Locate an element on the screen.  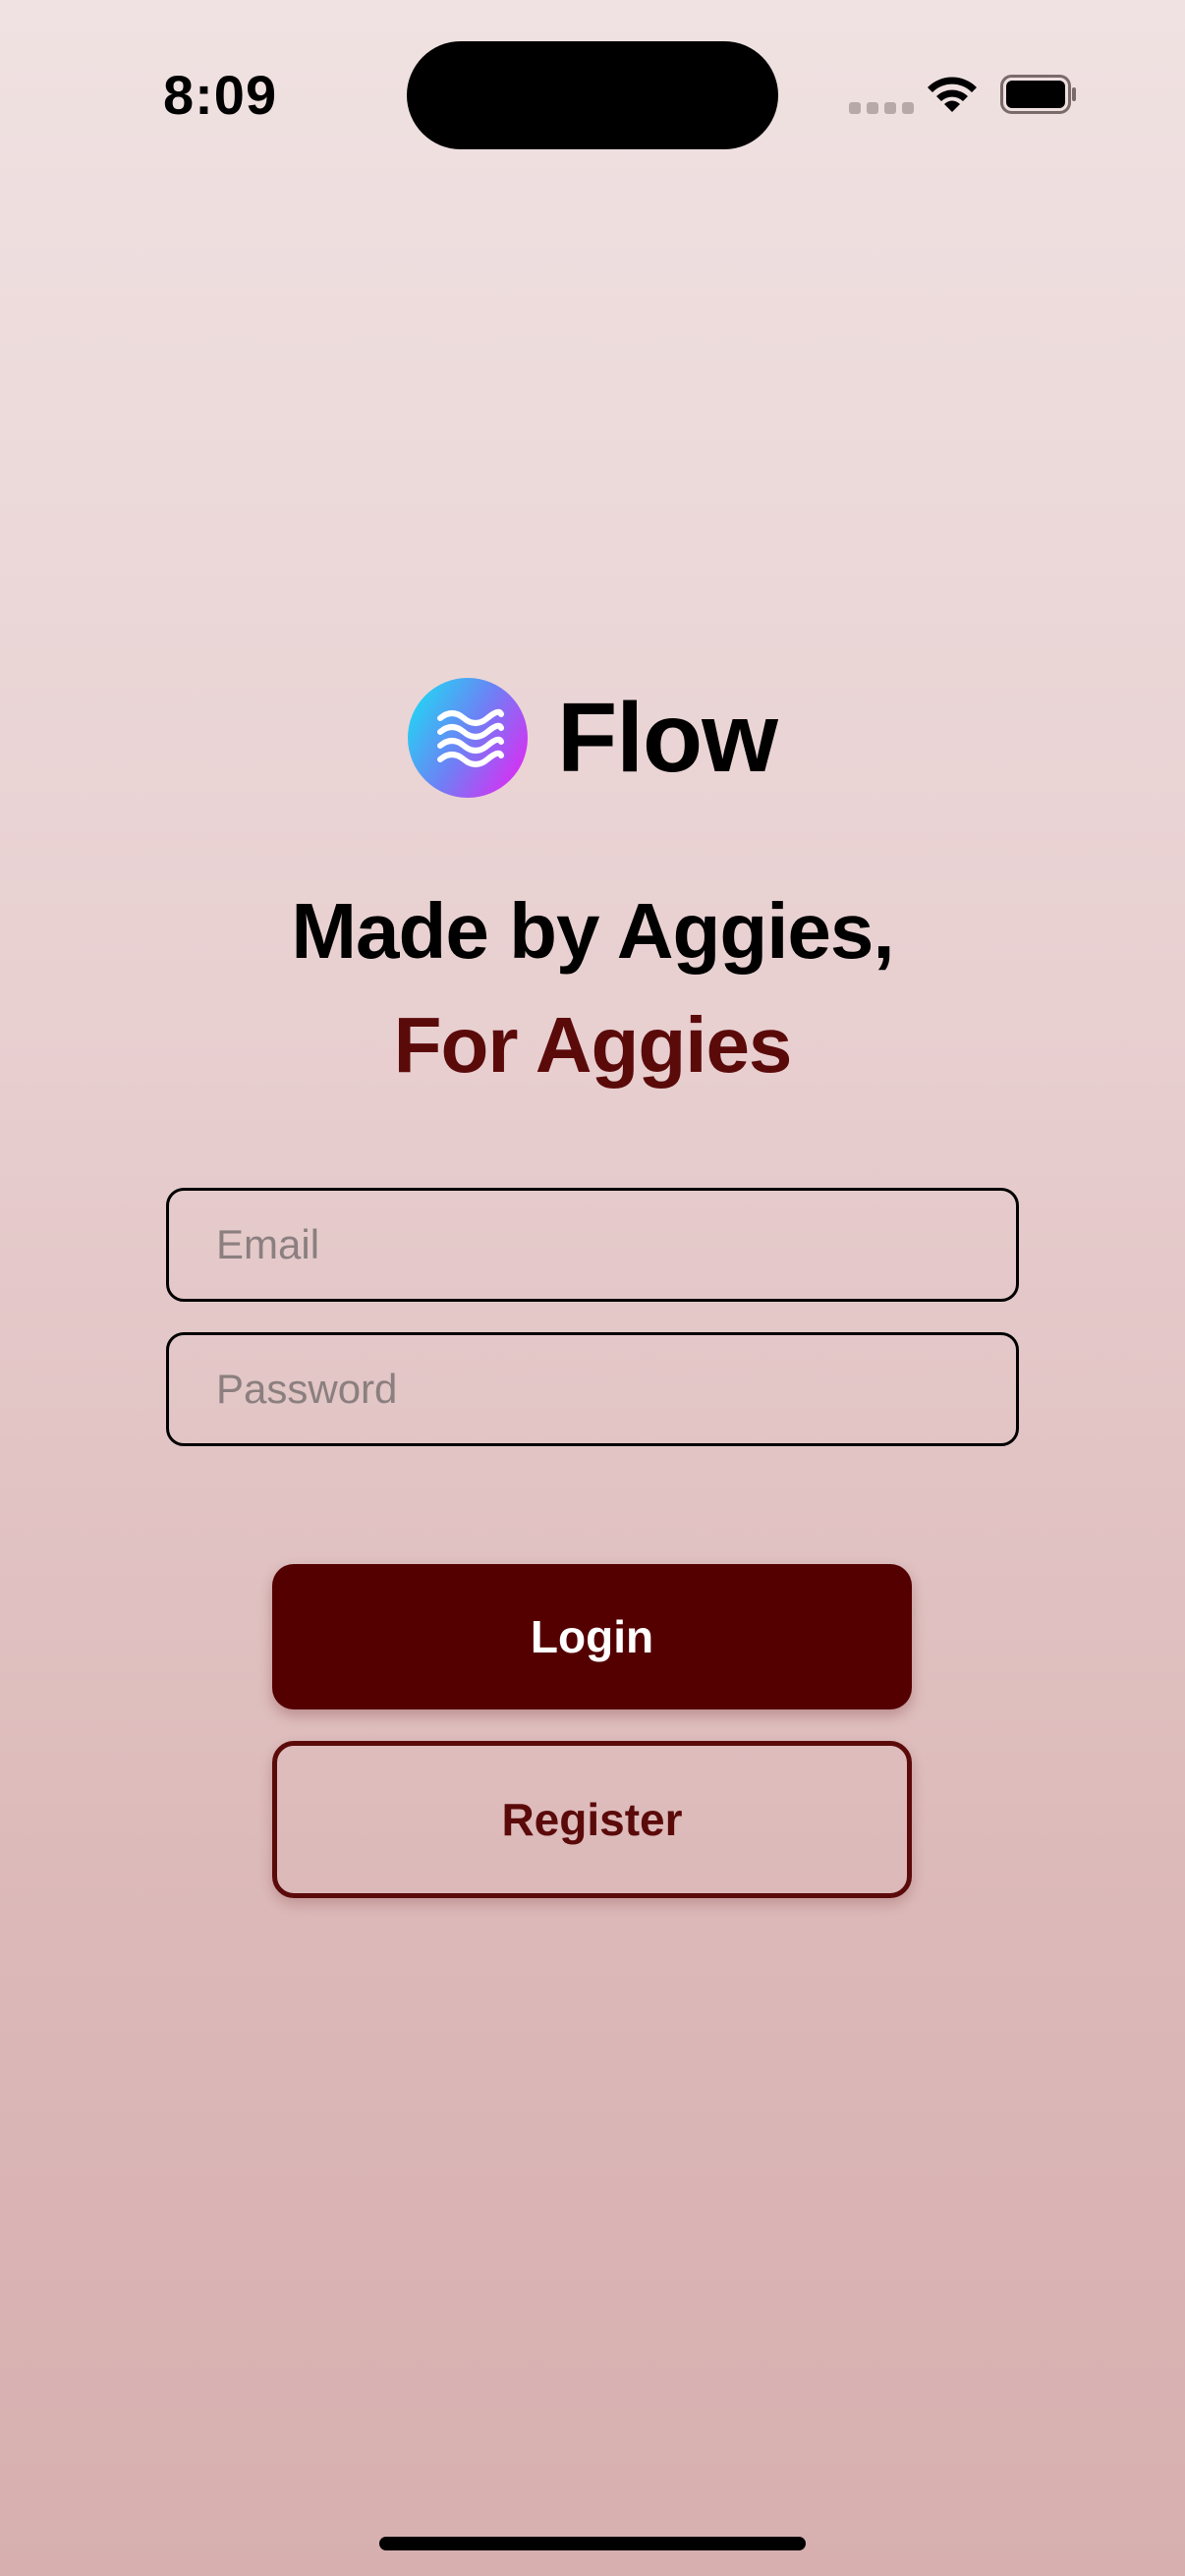
home-indicator is located at coordinates (592, 2543).